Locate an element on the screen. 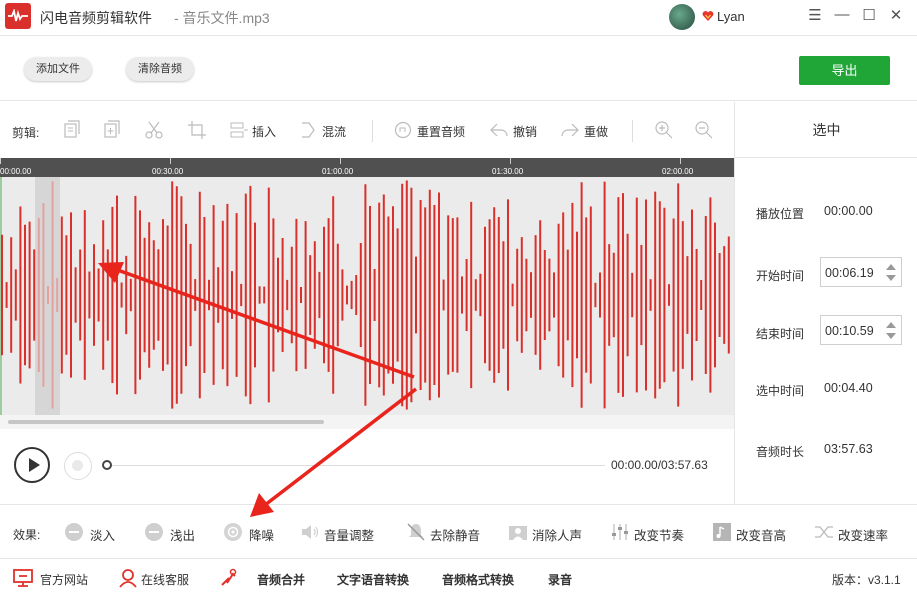 Image resolution: width=917 pixels, height=596 pixels. play-position-label: 播放位置 is located at coordinates (780, 214).